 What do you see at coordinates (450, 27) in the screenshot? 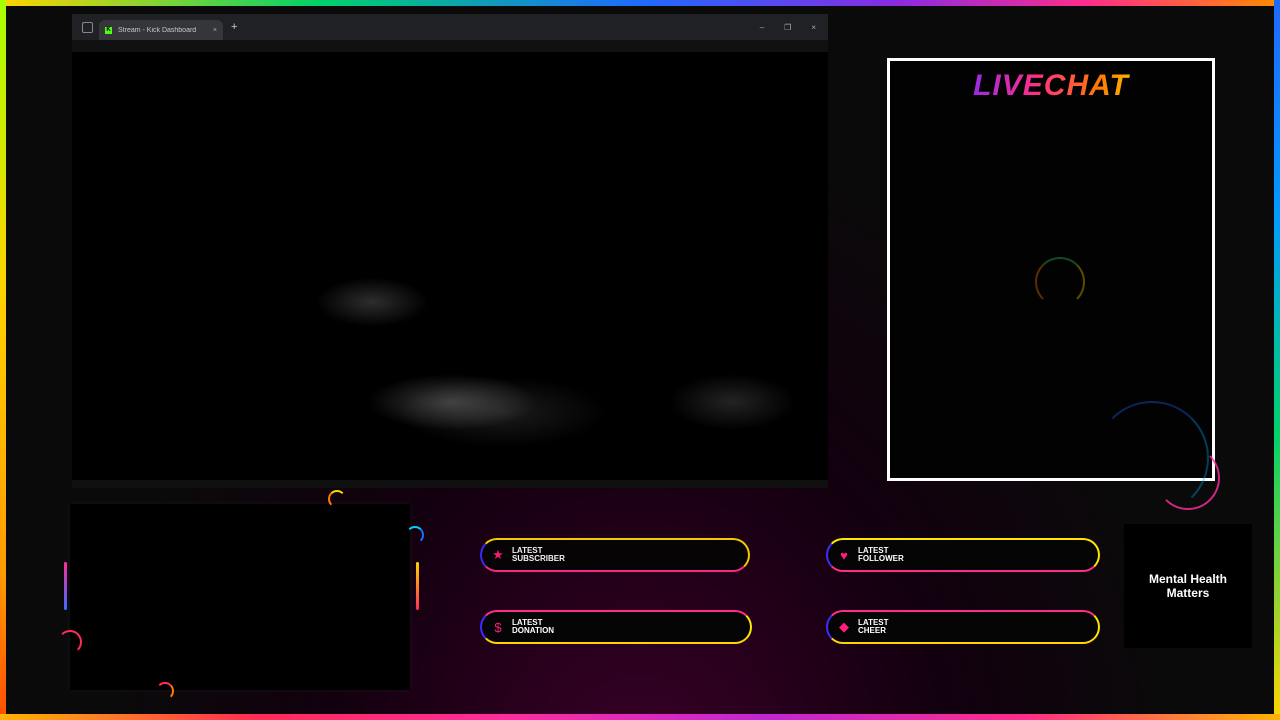
I see `browser-tab-bar: K Stream - Kick Dashboard × + – ❐ ×` at bounding box center [450, 27].